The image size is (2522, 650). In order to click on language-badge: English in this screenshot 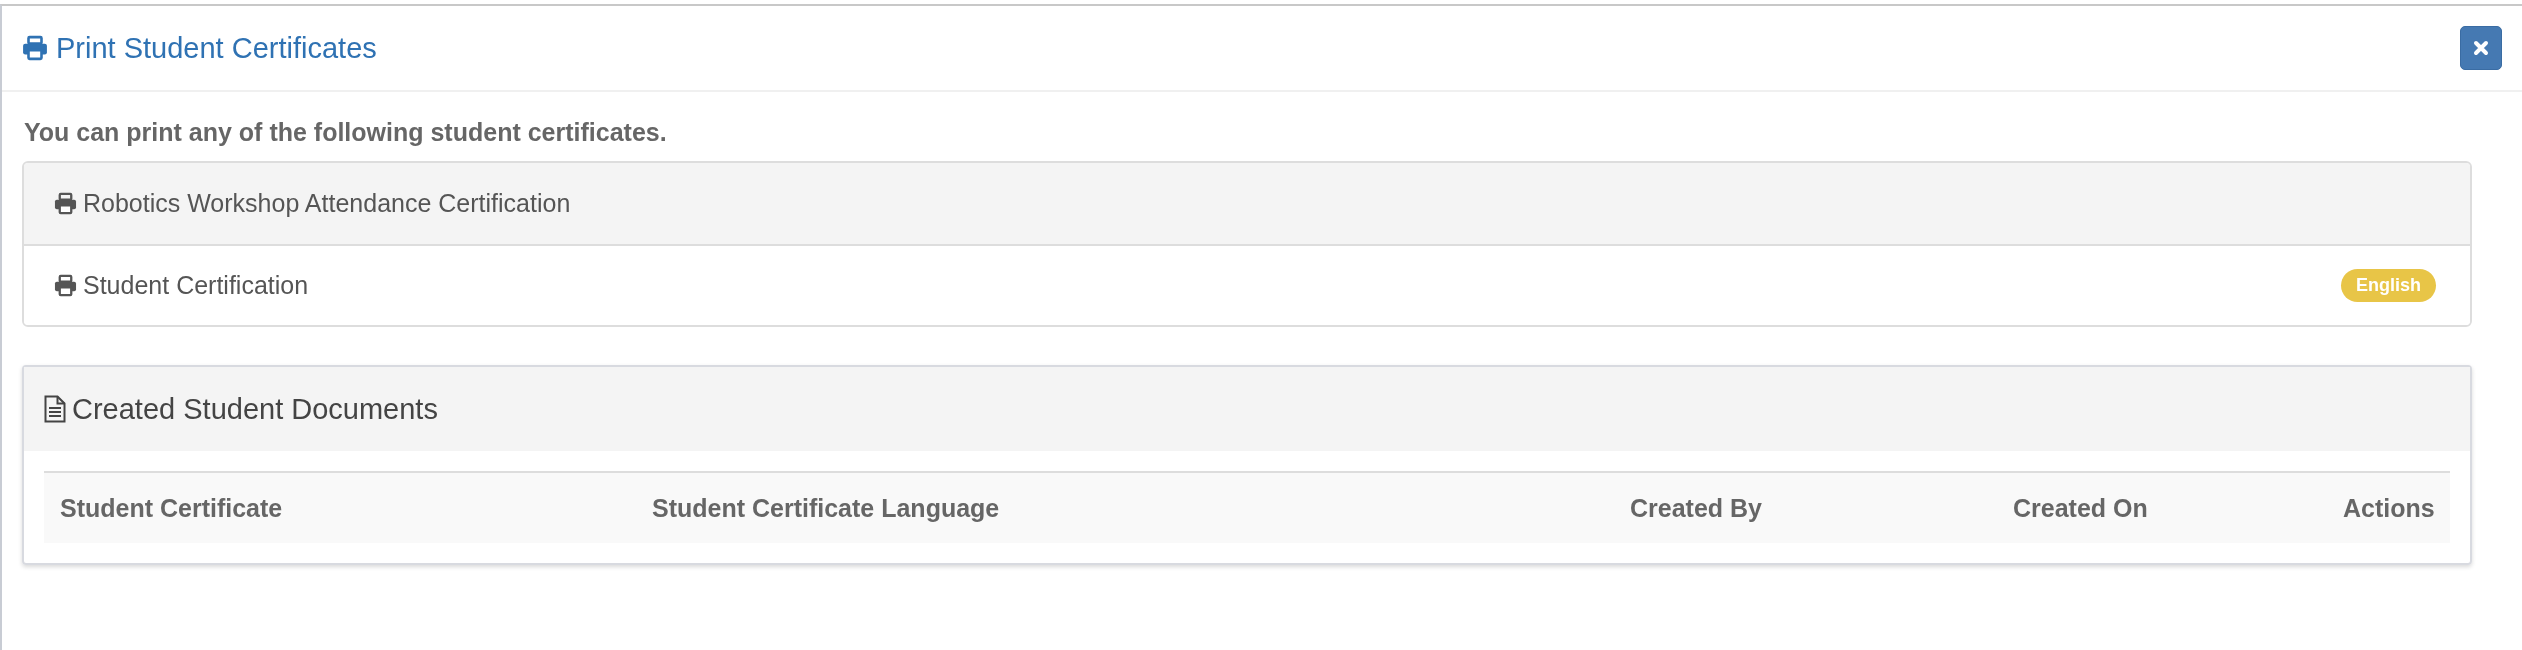, I will do `click(2388, 285)`.